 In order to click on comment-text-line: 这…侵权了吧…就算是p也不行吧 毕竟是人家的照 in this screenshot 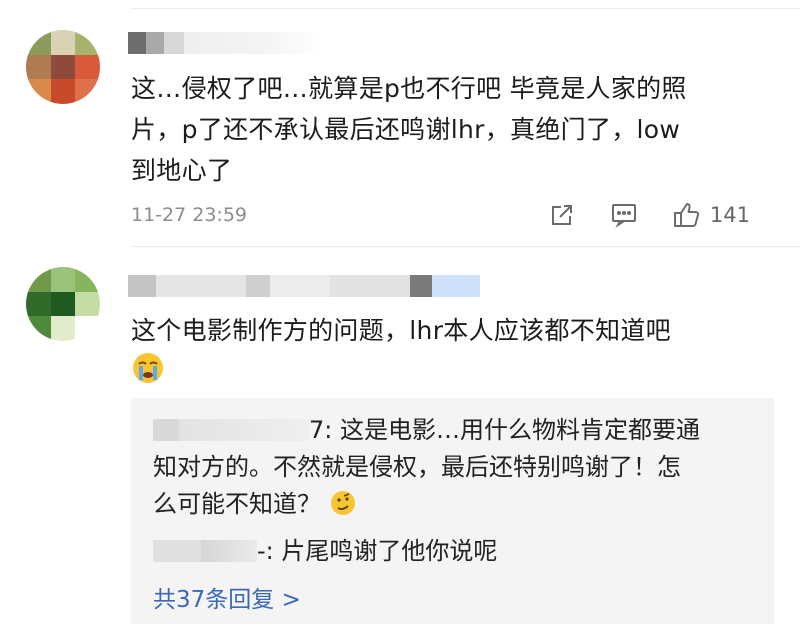, I will do `click(409, 88)`.